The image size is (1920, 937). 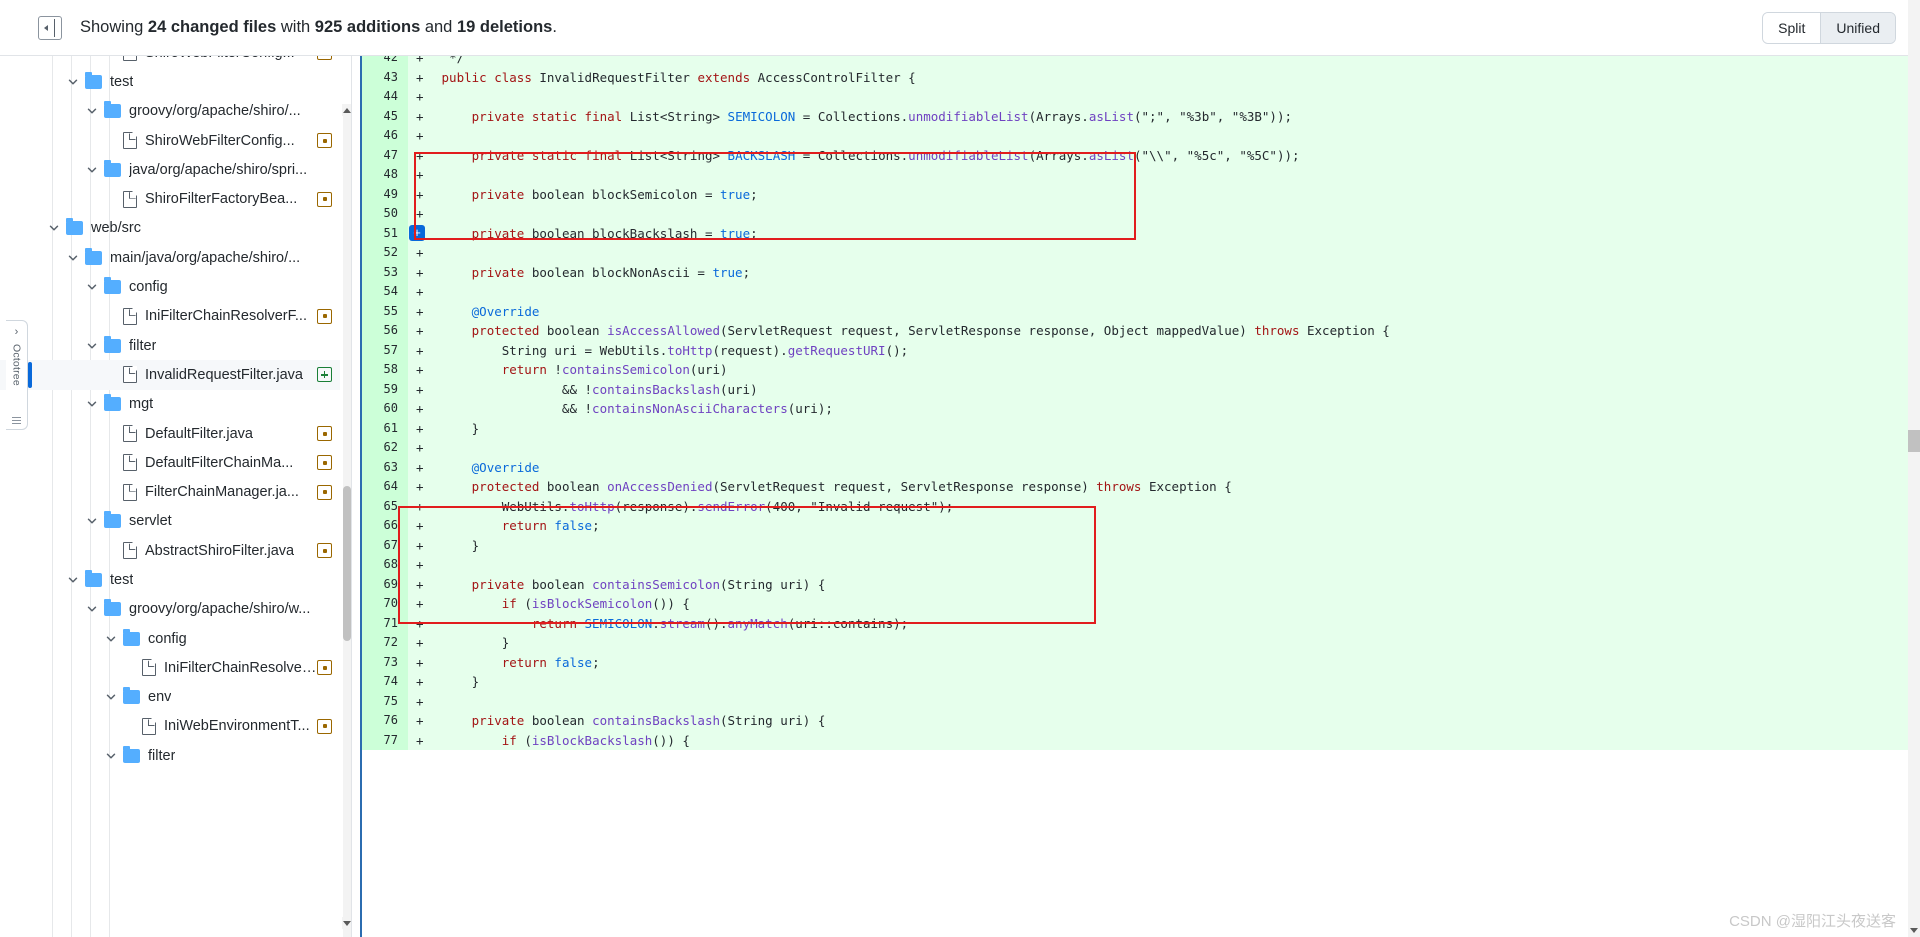 I want to click on diff-line-number: 68, so click(x=385, y=565).